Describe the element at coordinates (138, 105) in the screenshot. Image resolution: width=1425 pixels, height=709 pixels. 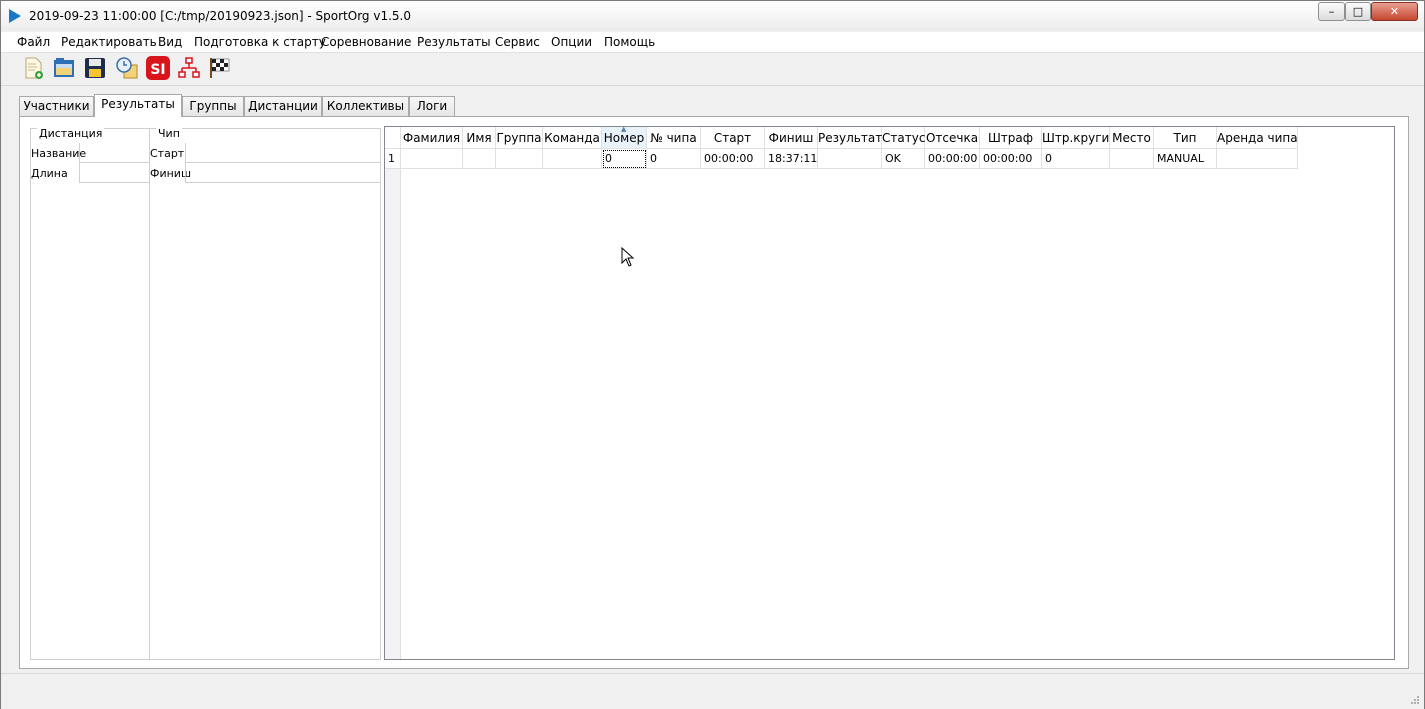
I see `tab-results: Результаты` at that location.